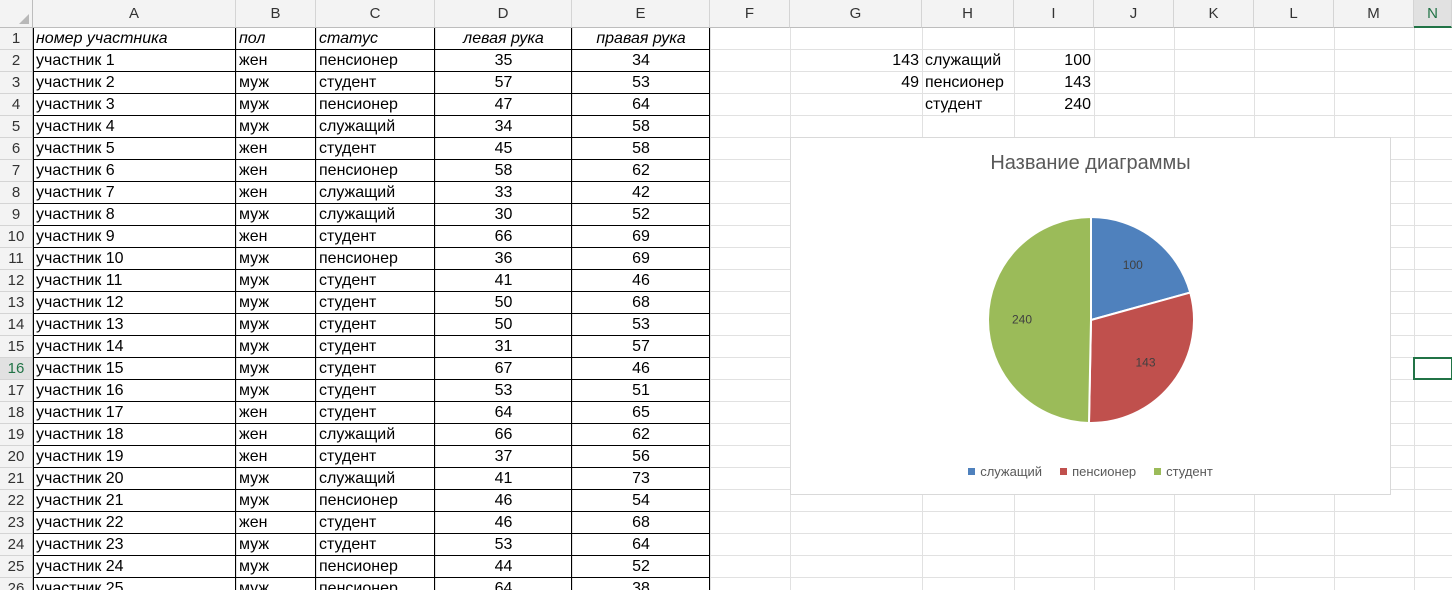 The image size is (1452, 590). I want to click on select-all-corner, so click(16, 14).